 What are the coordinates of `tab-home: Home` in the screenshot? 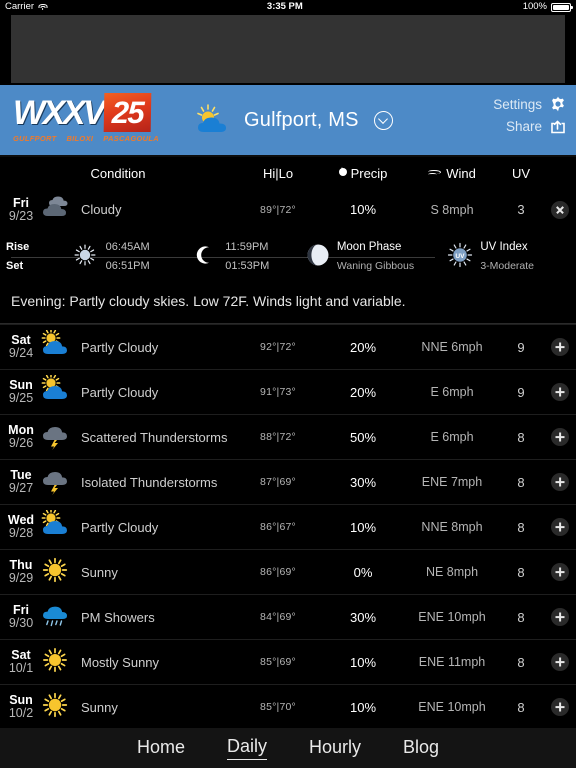 It's located at (161, 748).